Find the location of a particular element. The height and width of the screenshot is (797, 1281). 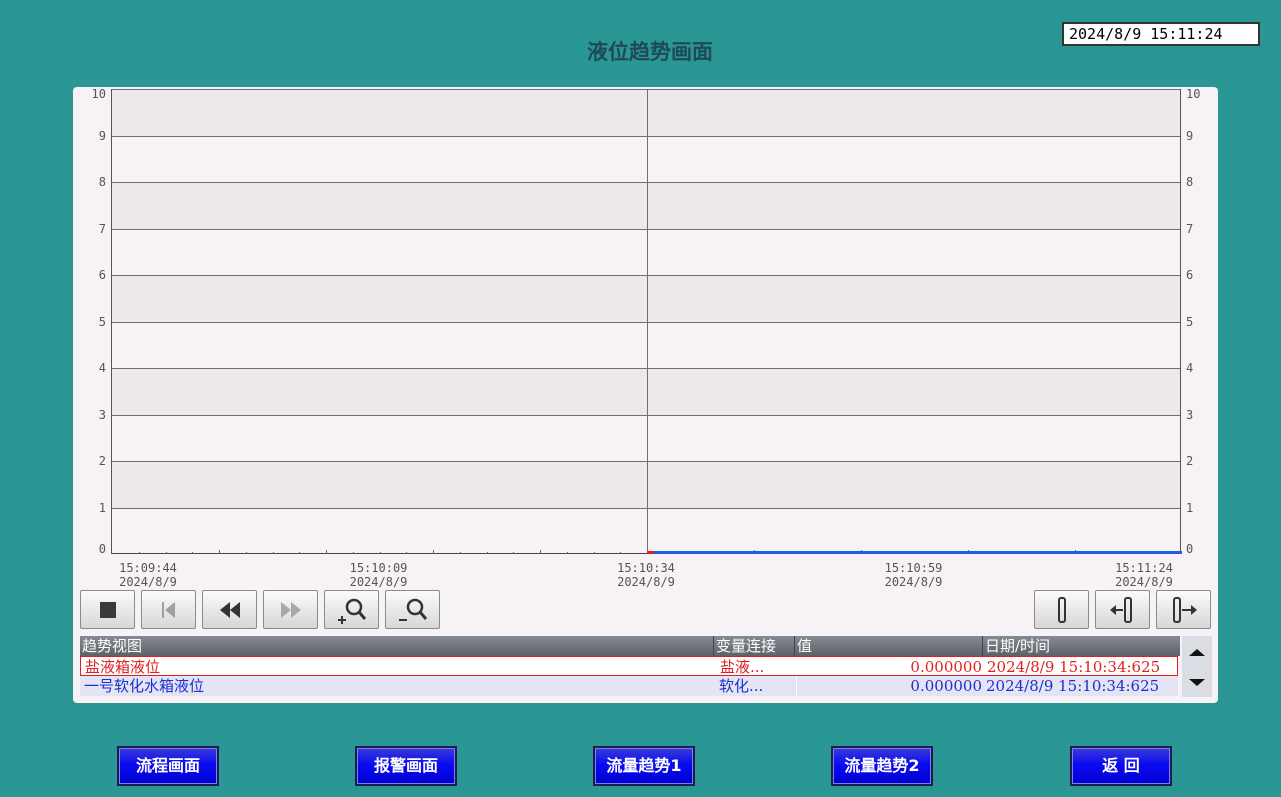

y-tick-label-left: 1 is located at coordinates (102, 507).